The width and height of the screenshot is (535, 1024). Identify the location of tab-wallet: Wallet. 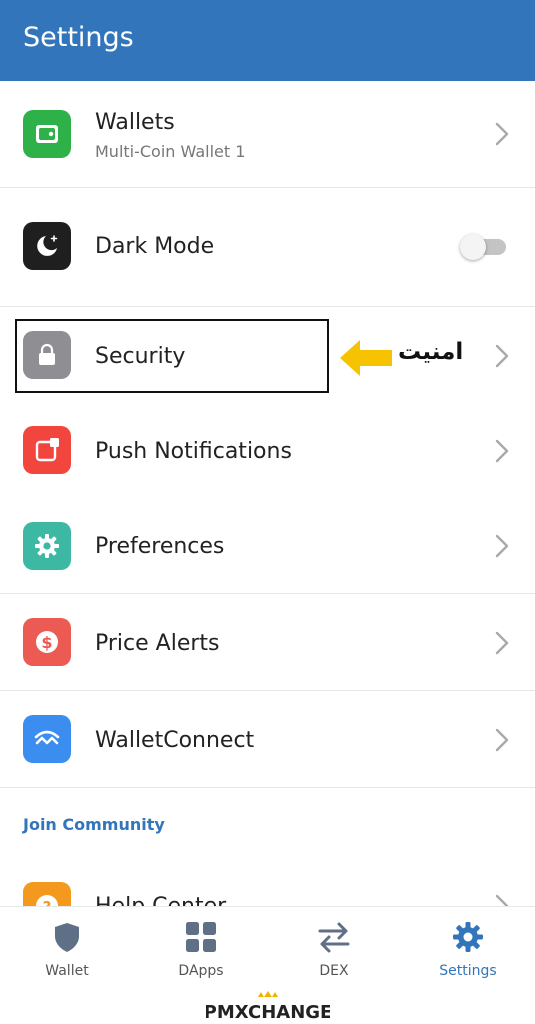
(67, 947).